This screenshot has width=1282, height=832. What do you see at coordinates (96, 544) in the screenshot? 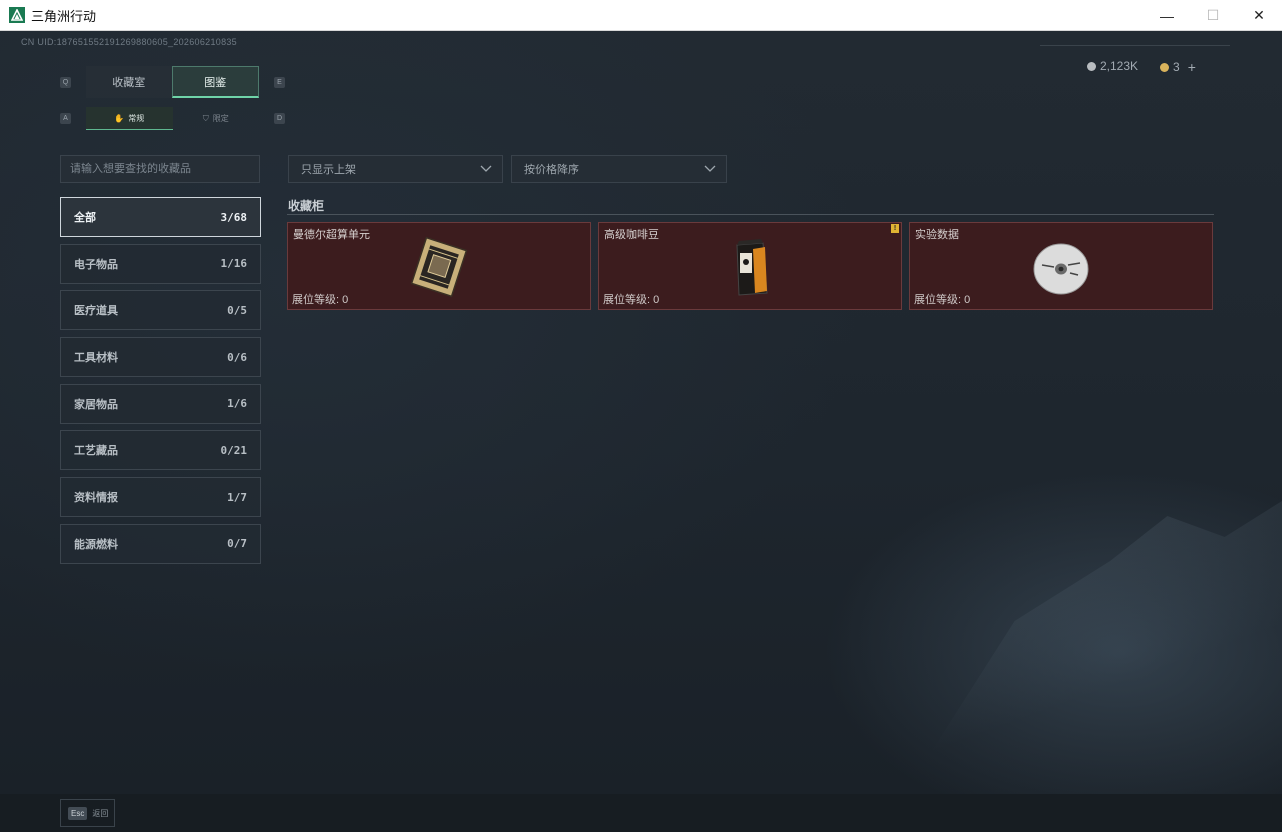
I see `category-label: 能源燃料` at bounding box center [96, 544].